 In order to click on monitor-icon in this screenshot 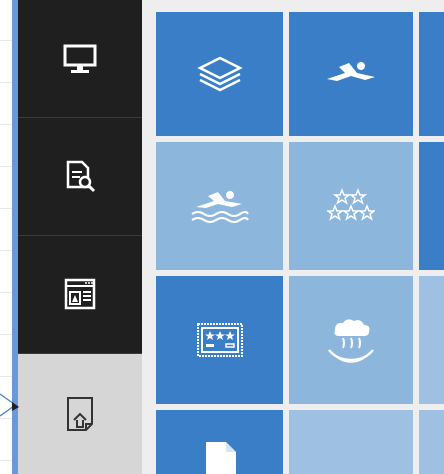, I will do `click(80, 58)`.